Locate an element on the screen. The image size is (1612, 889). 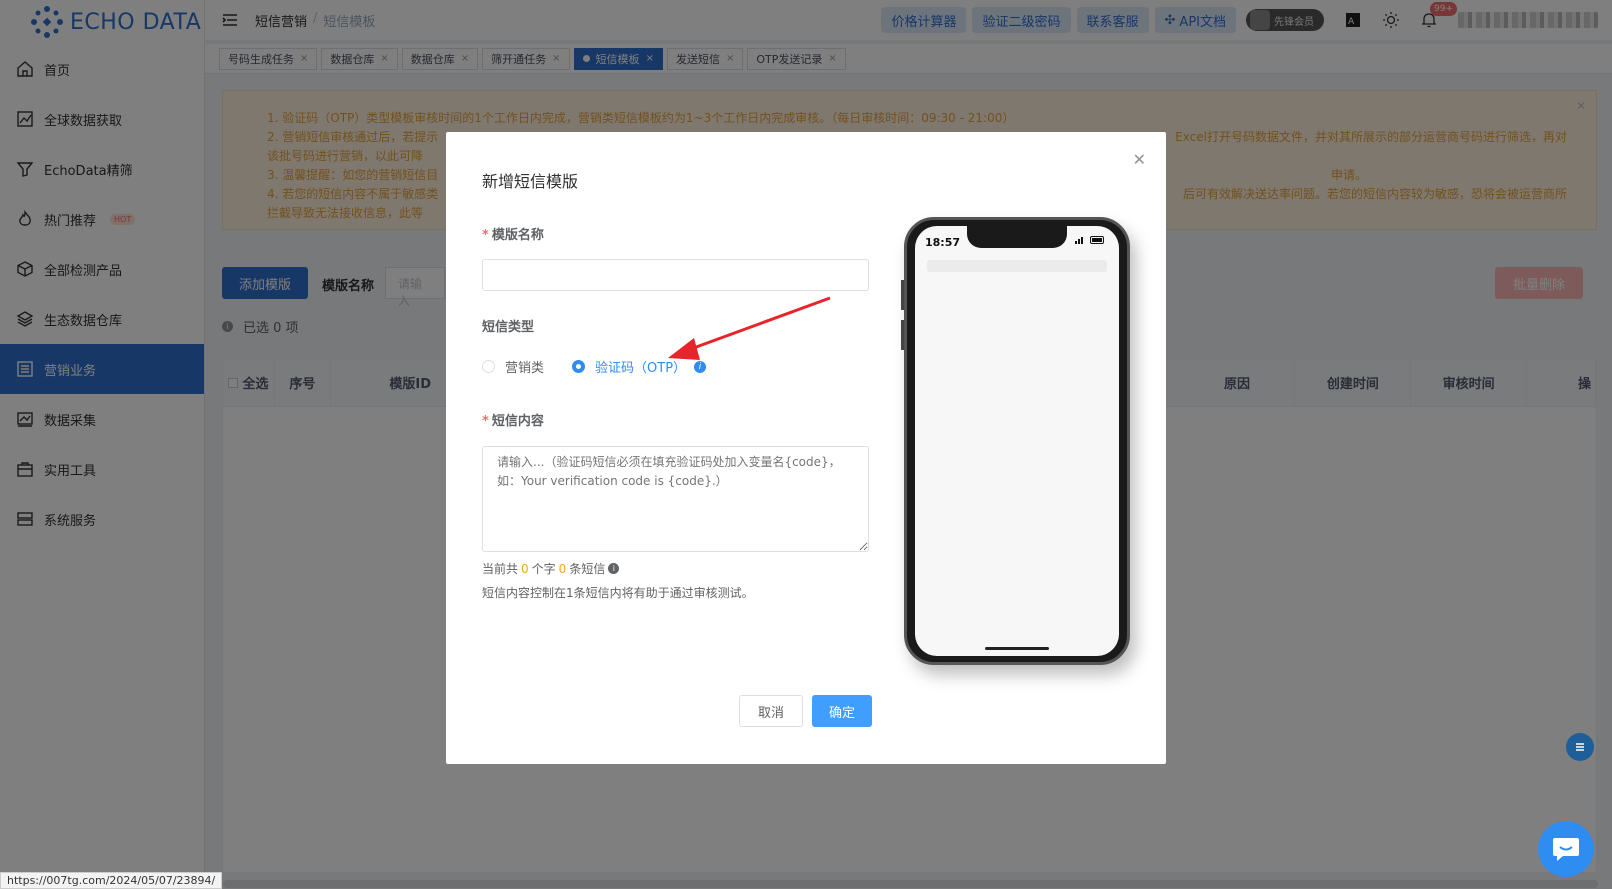
chat-button is located at coordinates (1566, 849).